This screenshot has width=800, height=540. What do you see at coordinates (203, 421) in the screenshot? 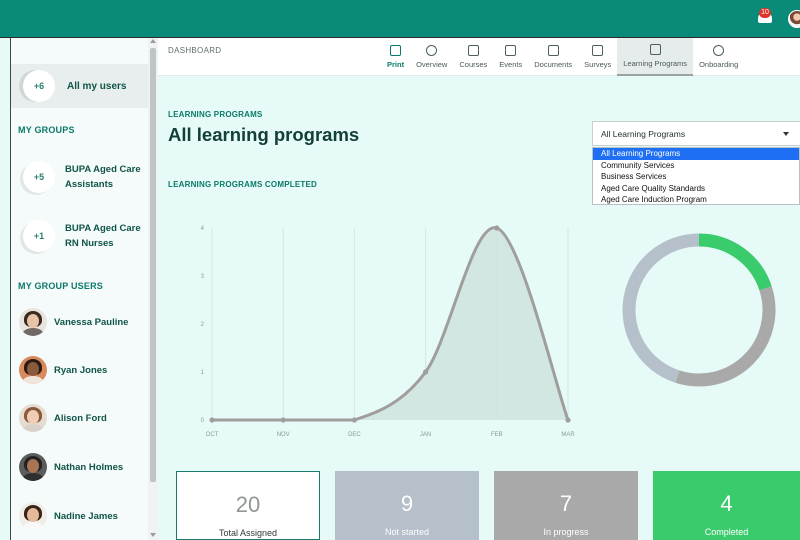
I see `y-tick-label: 0` at bounding box center [203, 421].